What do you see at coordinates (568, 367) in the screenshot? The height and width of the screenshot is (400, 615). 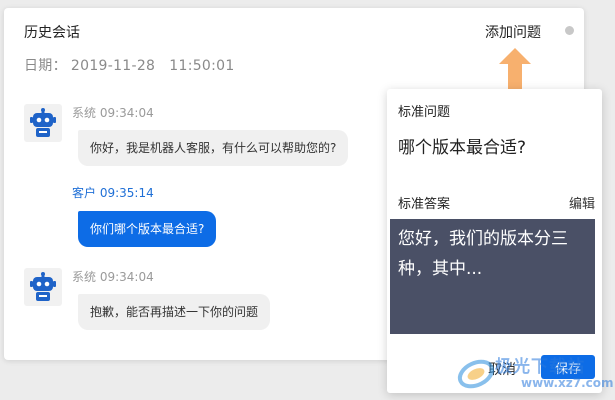 I see `save-button: 保存` at bounding box center [568, 367].